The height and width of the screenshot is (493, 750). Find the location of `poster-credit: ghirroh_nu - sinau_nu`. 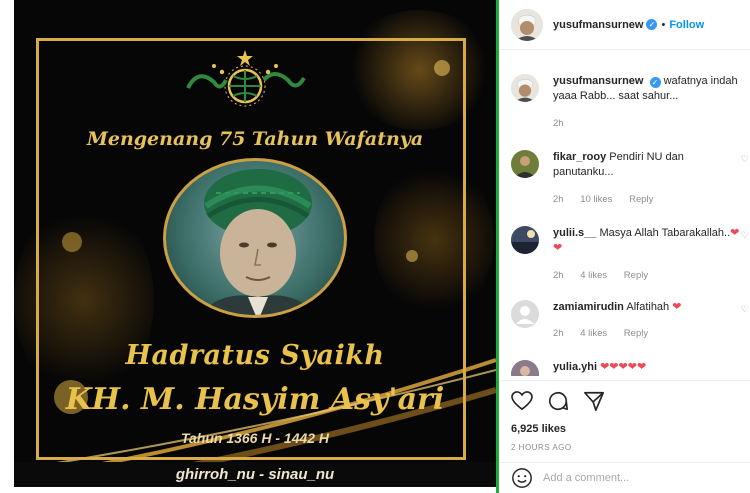

poster-credit: ghirroh_nu - sinau_nu is located at coordinates (255, 474).